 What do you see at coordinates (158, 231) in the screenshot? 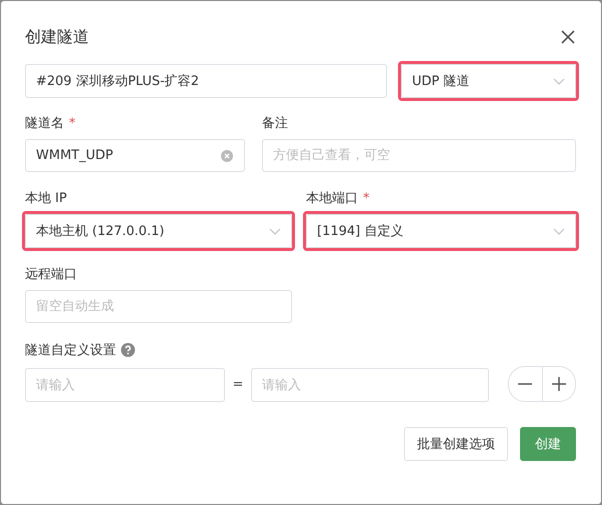
I see `select-field: 本地主机 (127.0.0.1)` at bounding box center [158, 231].